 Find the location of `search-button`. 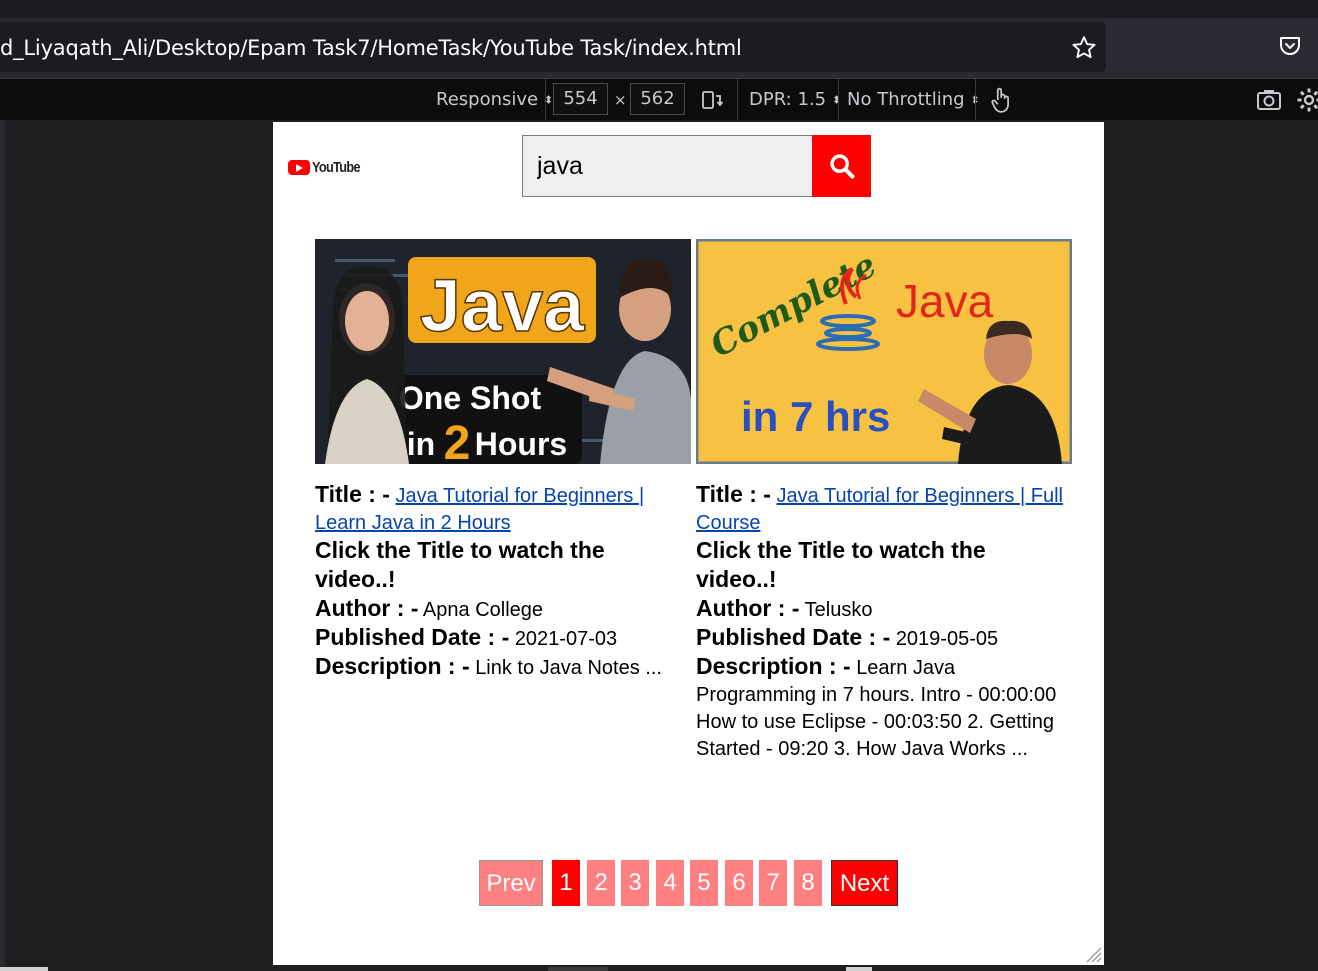

search-button is located at coordinates (841, 166).